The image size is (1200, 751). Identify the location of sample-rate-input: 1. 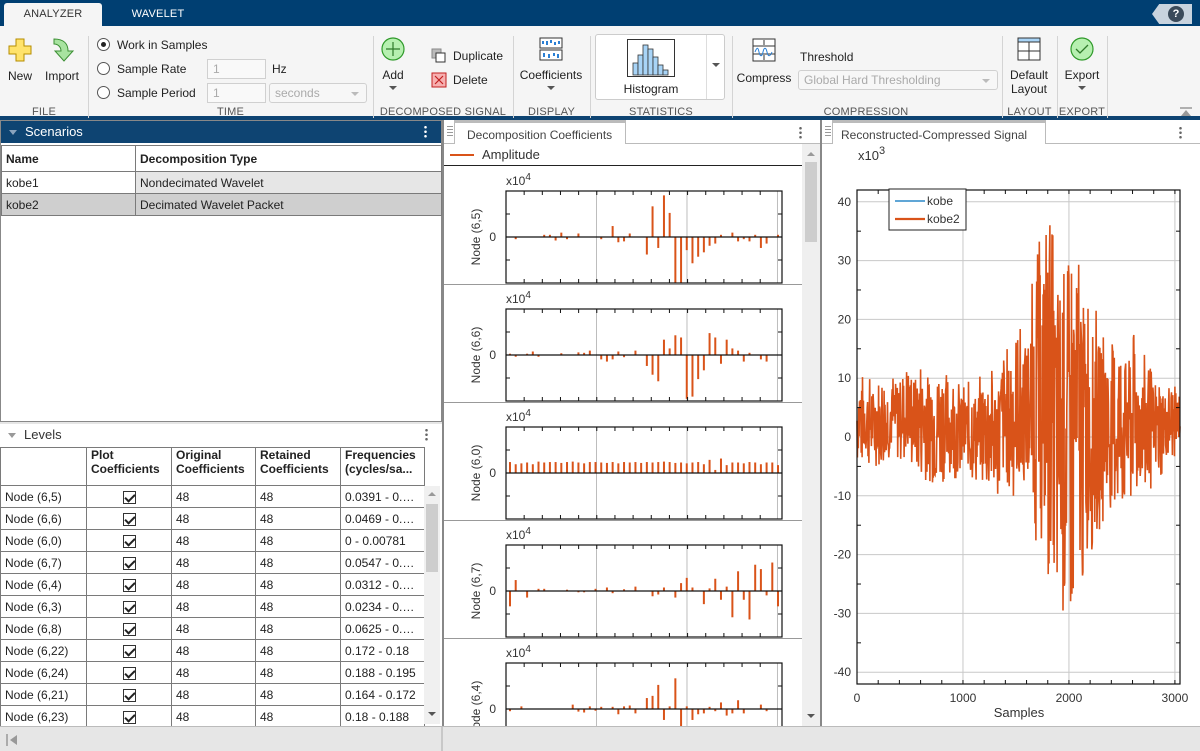
(236, 69).